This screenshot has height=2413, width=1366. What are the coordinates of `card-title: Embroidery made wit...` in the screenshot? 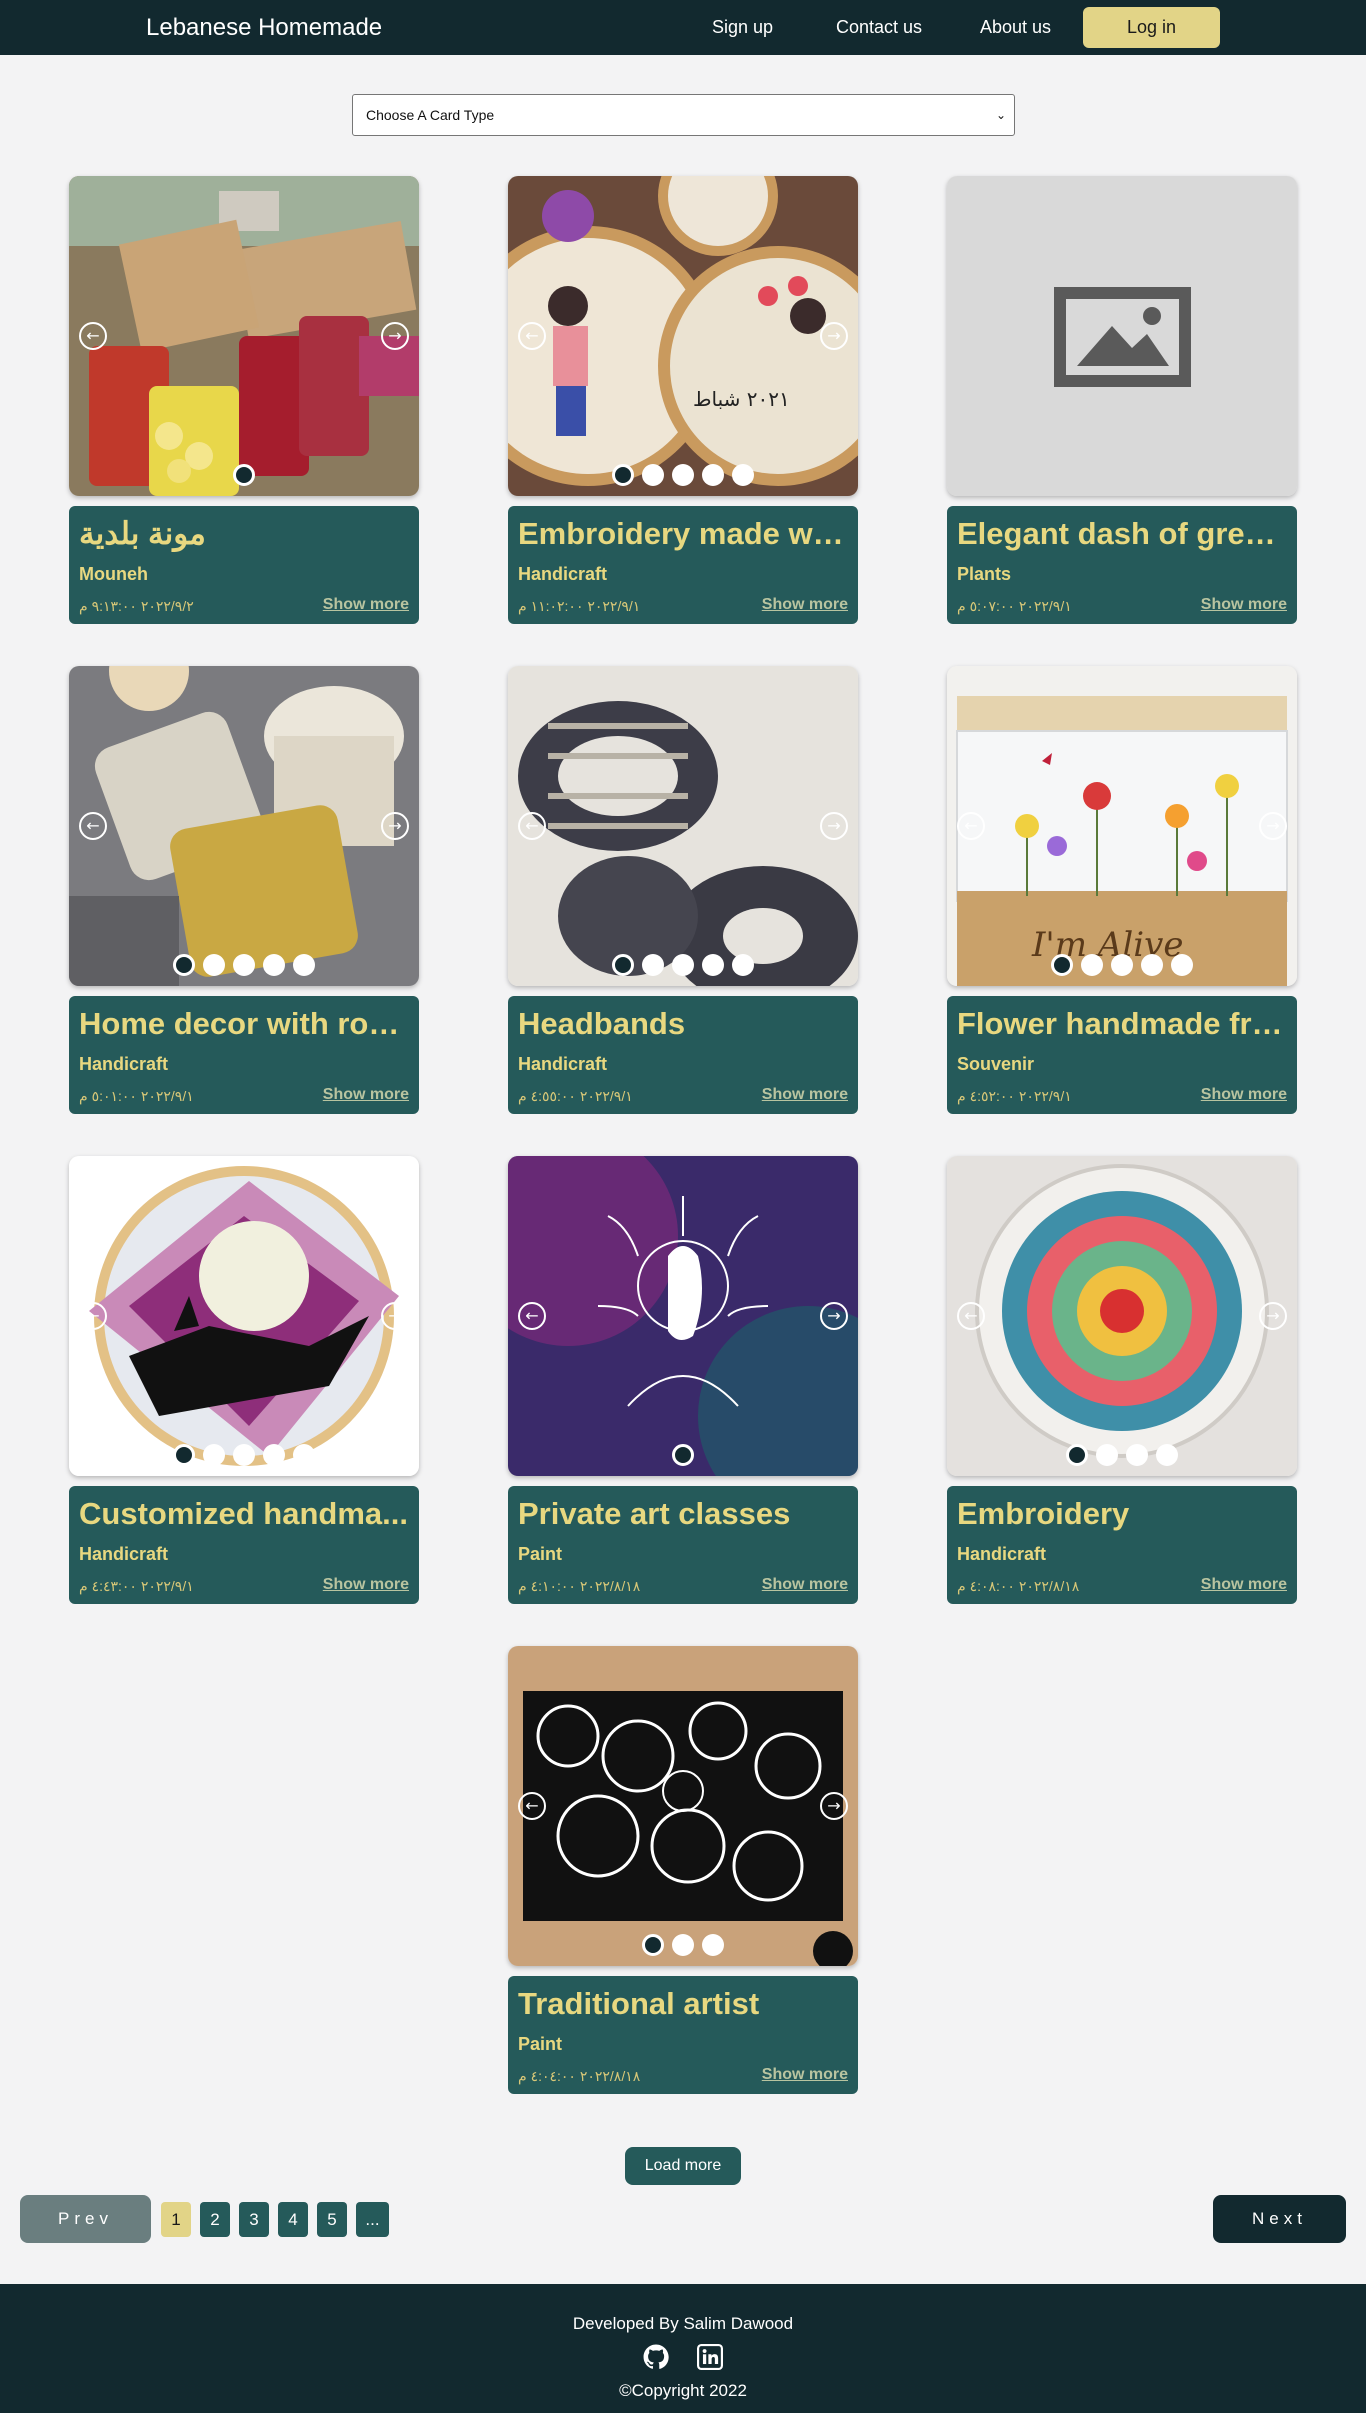 It's located at (683, 534).